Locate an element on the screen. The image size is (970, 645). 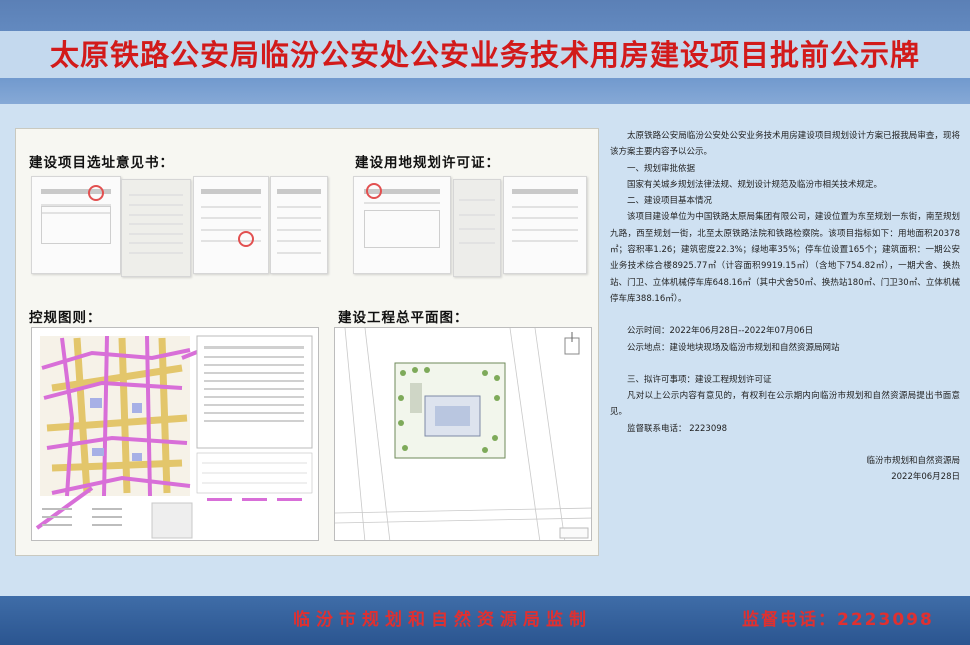
notice-org: 临汾市规划和自然资源局 is located at coordinates (913, 461).